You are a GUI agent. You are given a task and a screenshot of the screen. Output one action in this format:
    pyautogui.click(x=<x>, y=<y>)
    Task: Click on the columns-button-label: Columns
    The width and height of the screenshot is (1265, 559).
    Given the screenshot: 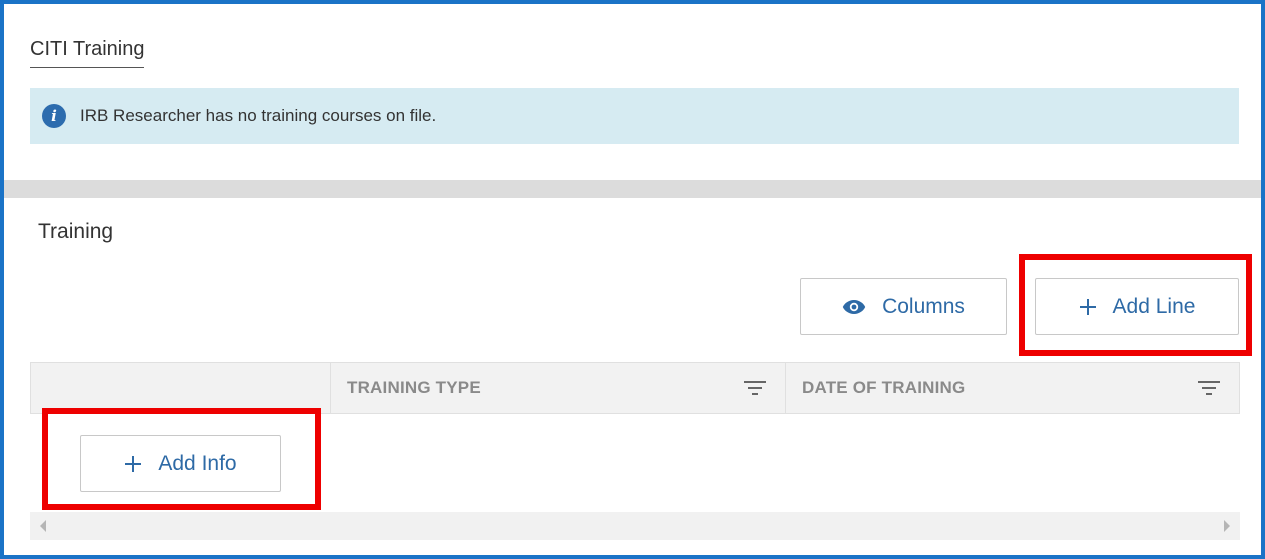 What is the action you would take?
    pyautogui.click(x=923, y=306)
    